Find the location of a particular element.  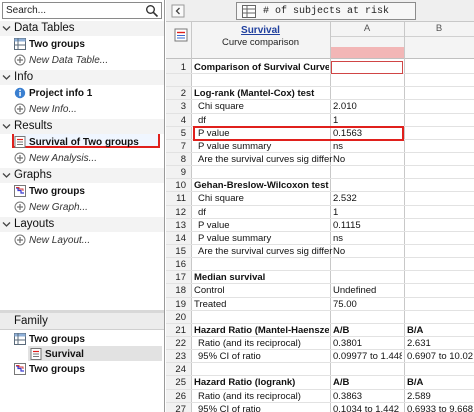

section-info: Info is located at coordinates (82, 77).